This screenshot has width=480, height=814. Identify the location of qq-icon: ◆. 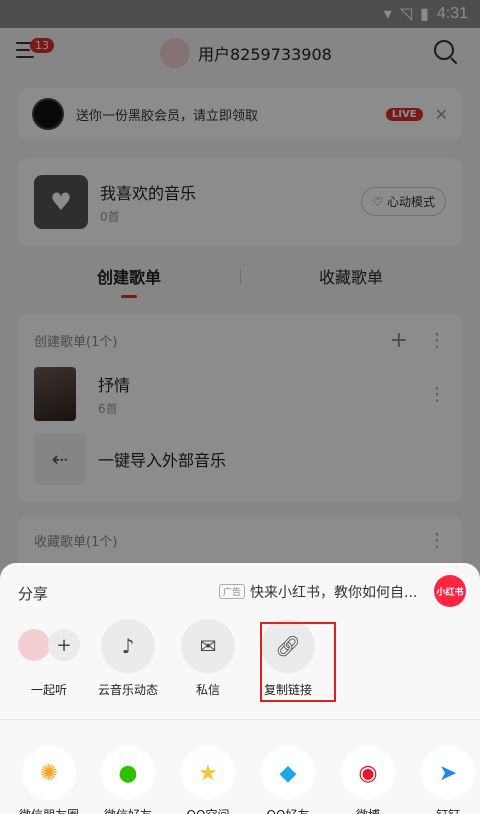
(288, 773).